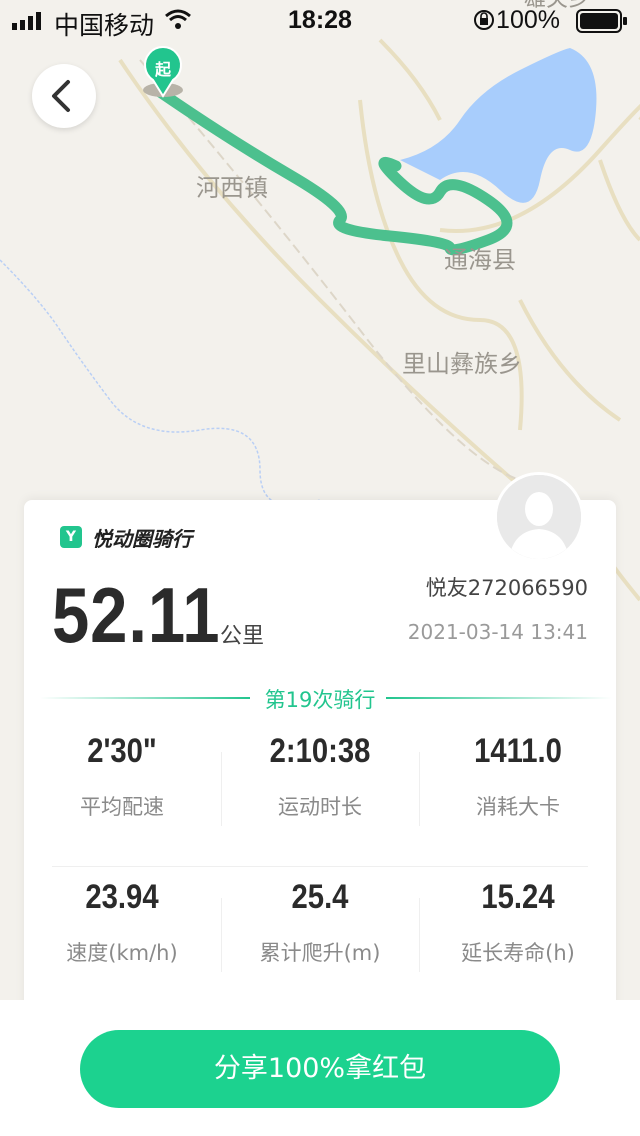 This screenshot has width=640, height=1136. I want to click on distance-value: 52.11, so click(136, 615).